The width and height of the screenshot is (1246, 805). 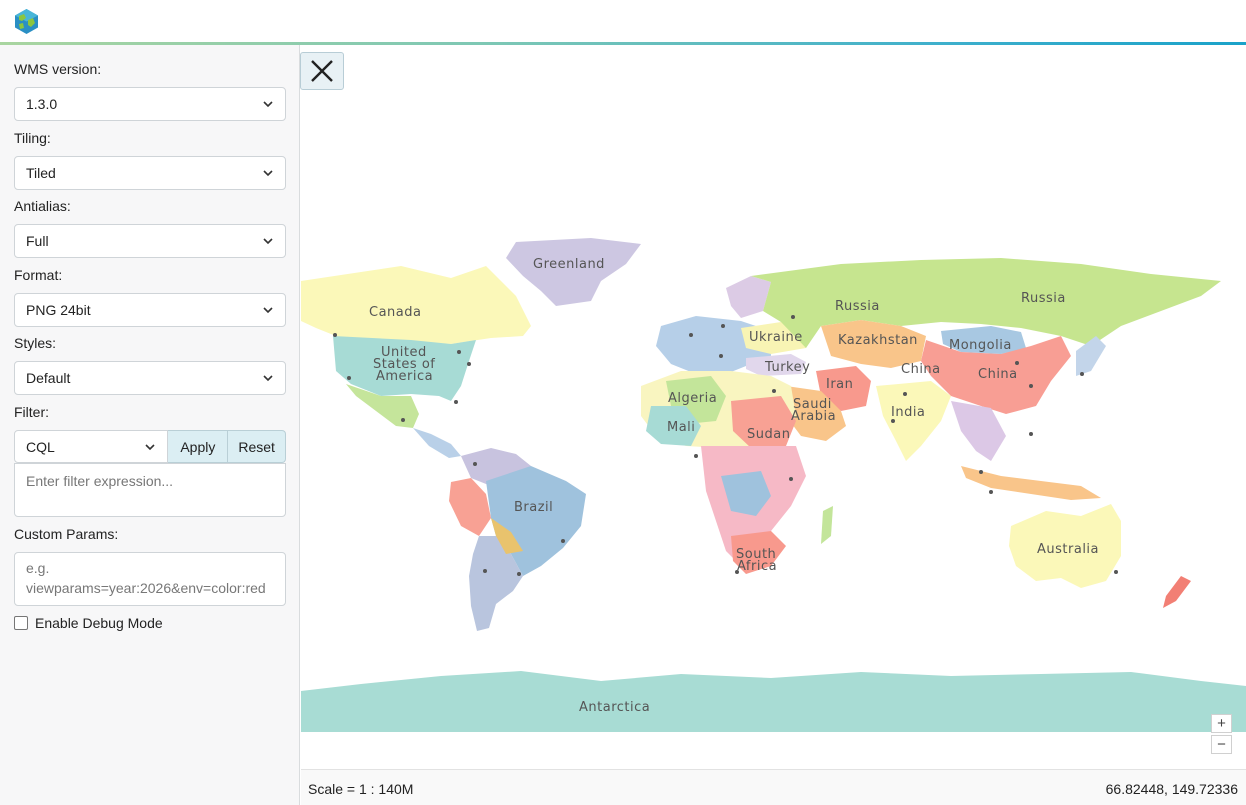 I want to click on map-label-mongolia: Mongolia, so click(x=980, y=345).